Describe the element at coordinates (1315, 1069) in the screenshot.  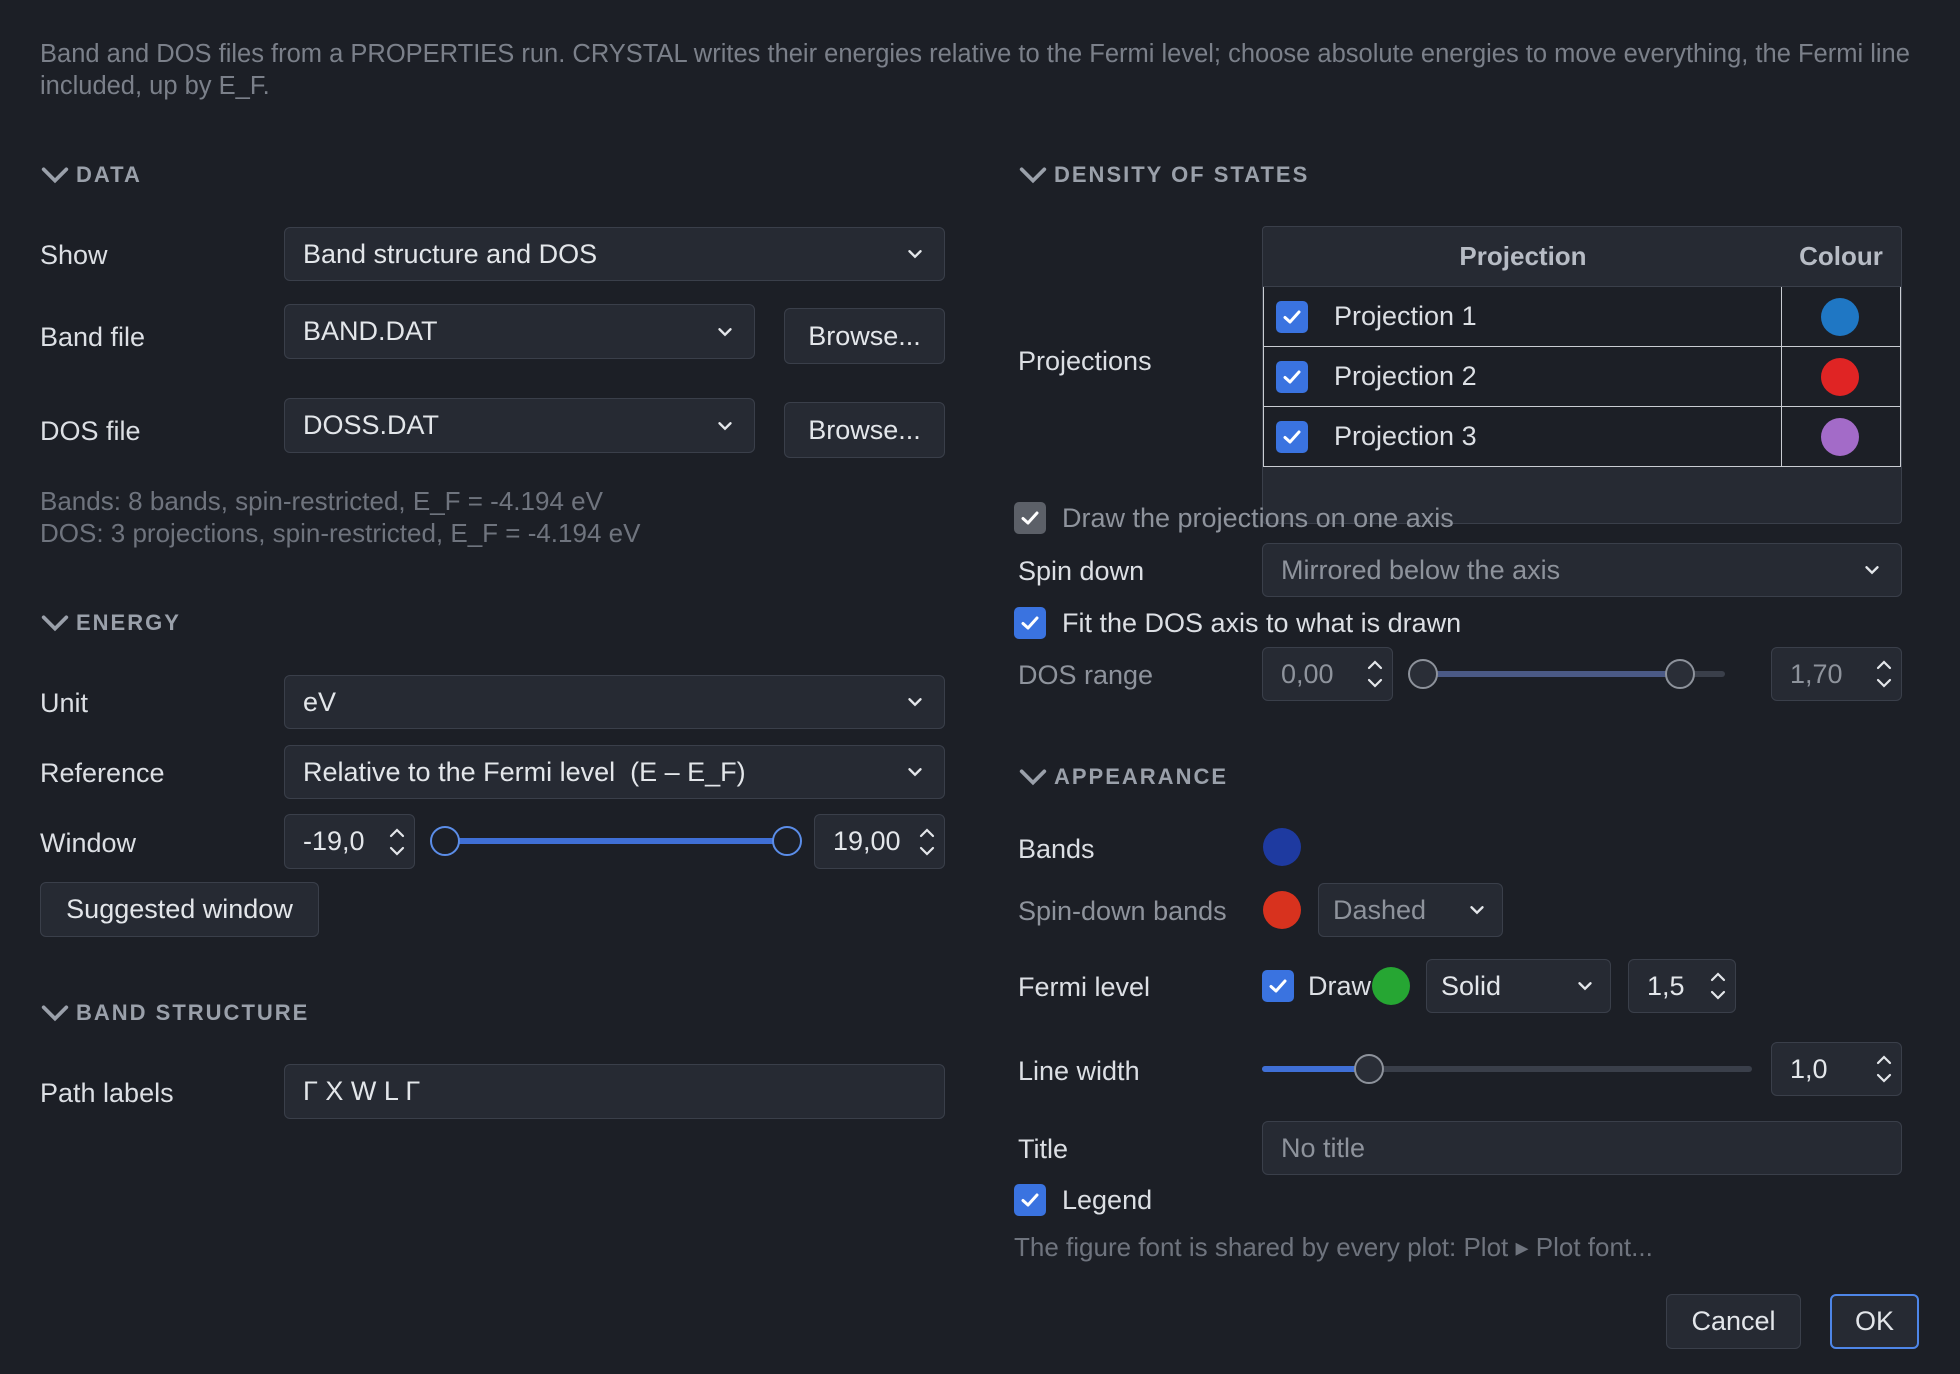
I see `line-width-fill` at that location.